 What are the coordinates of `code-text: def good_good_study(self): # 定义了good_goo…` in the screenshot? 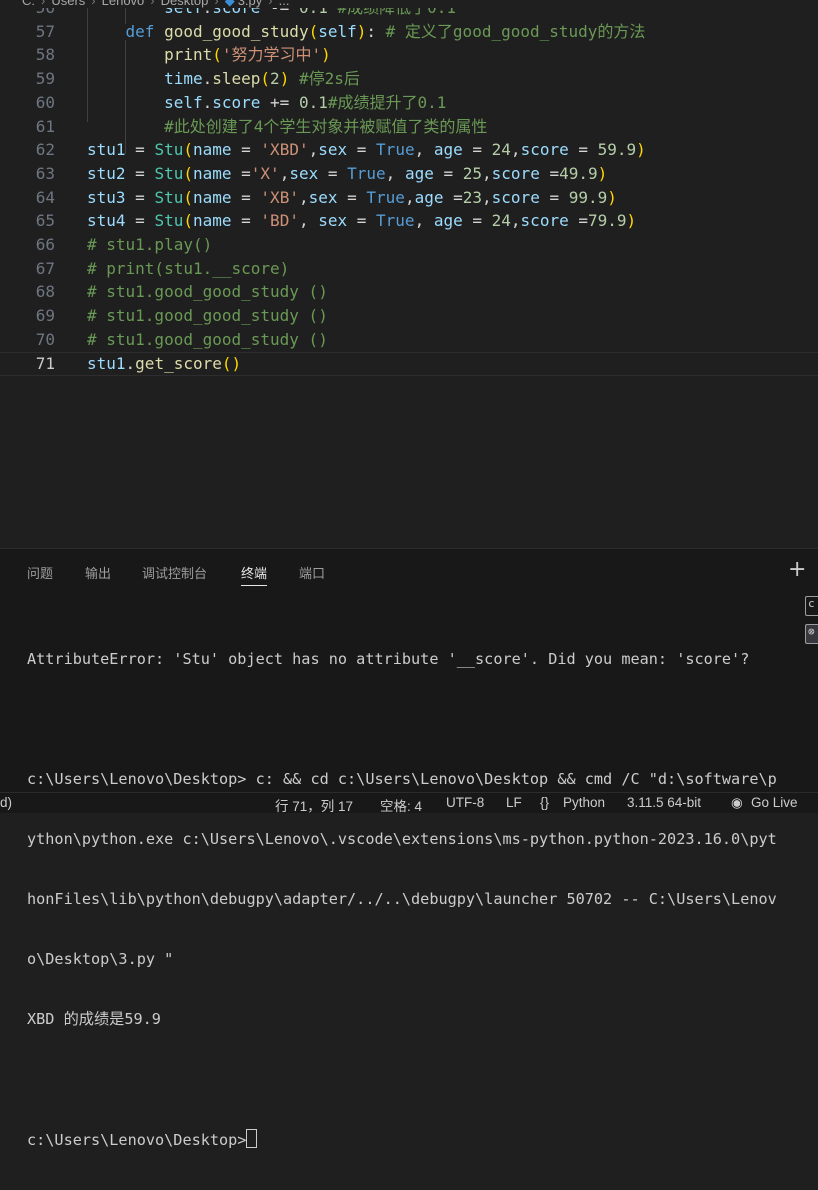 It's located at (366, 32).